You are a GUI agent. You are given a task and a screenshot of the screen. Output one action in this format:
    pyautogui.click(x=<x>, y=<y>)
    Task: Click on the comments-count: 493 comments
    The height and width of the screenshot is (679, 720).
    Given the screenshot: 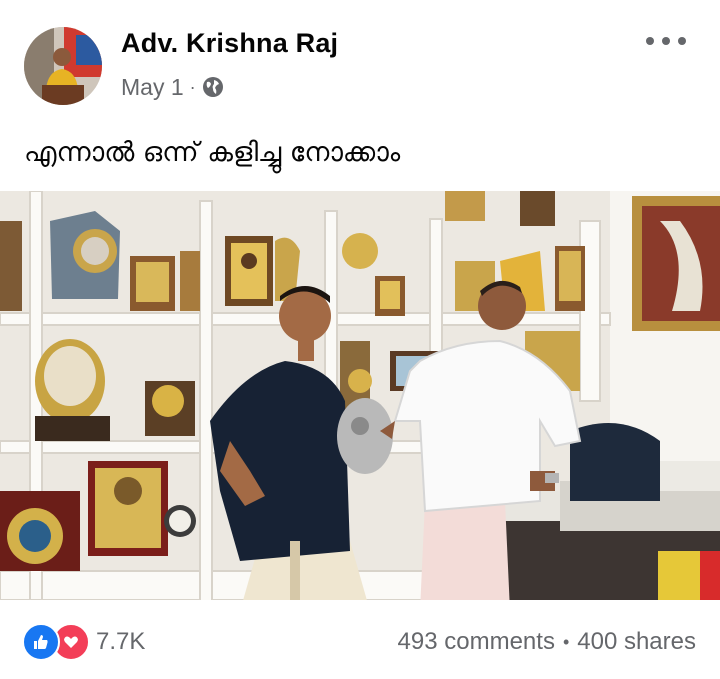 What is the action you would take?
    pyautogui.click(x=476, y=642)
    